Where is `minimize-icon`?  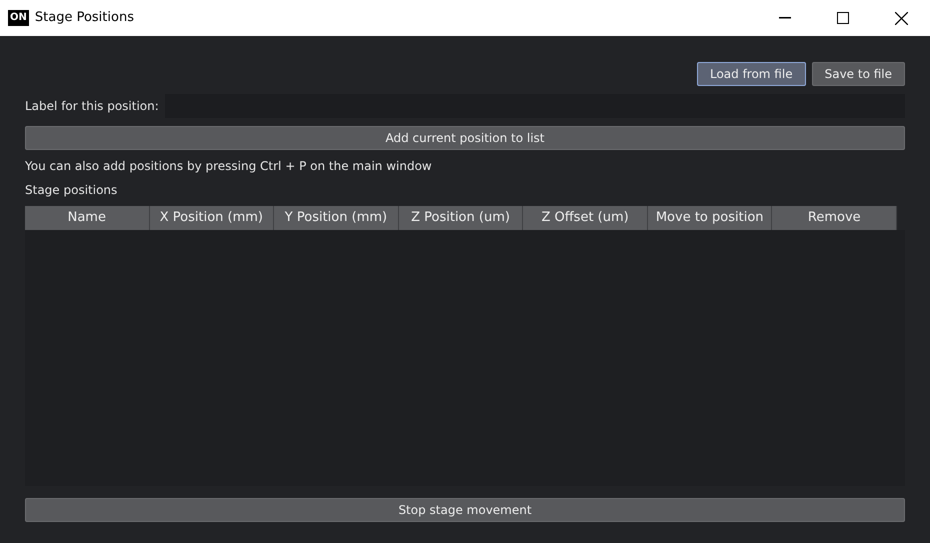 minimize-icon is located at coordinates (785, 18).